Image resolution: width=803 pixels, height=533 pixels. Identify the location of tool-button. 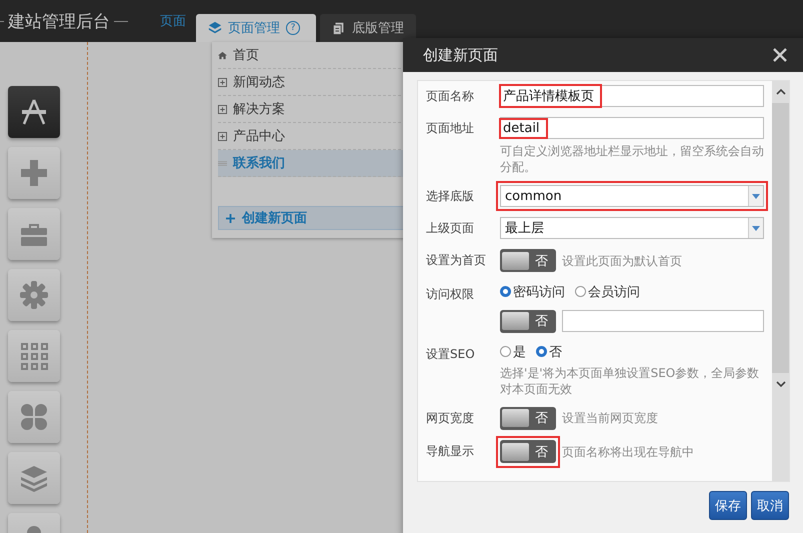
(34, 112).